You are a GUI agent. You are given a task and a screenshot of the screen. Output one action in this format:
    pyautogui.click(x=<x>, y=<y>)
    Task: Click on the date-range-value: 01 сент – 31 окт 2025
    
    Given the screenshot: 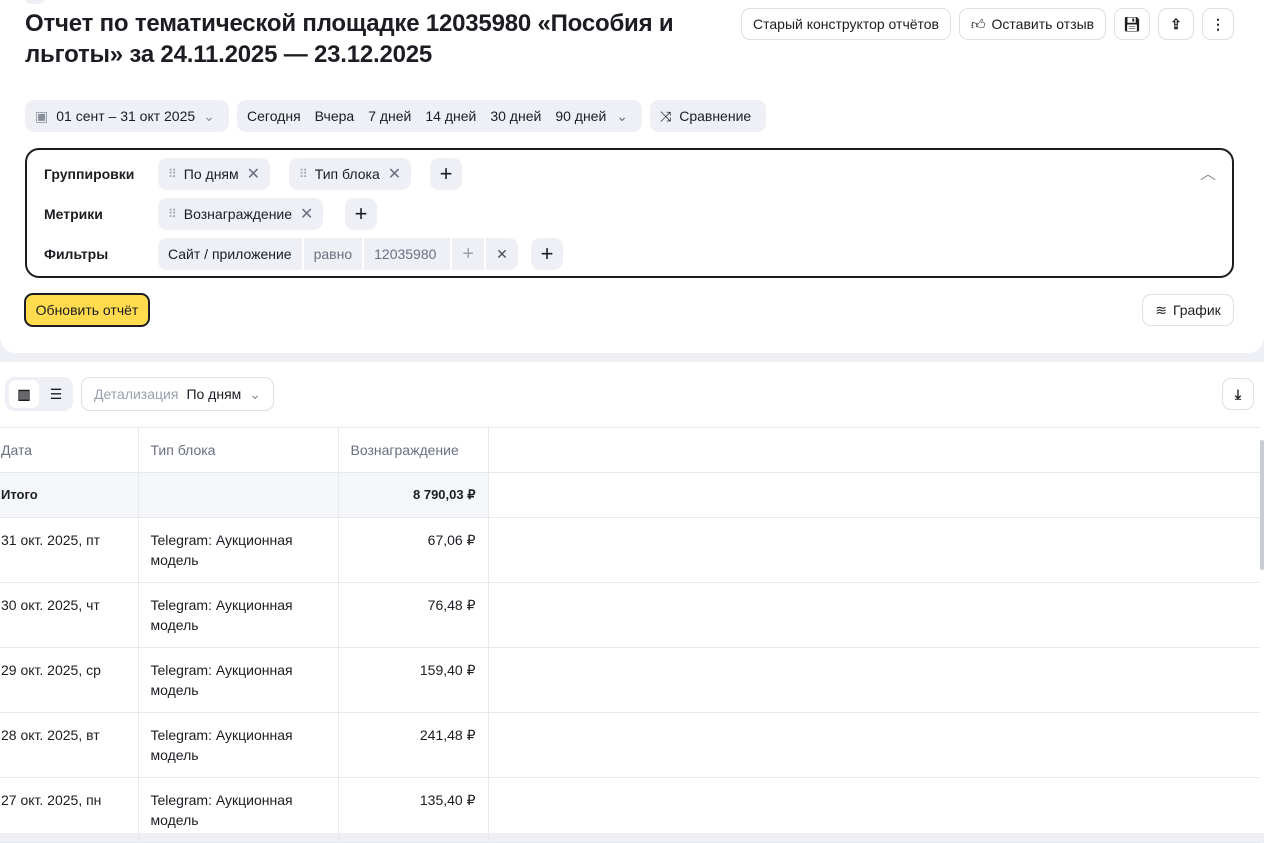 What is the action you would take?
    pyautogui.click(x=126, y=116)
    